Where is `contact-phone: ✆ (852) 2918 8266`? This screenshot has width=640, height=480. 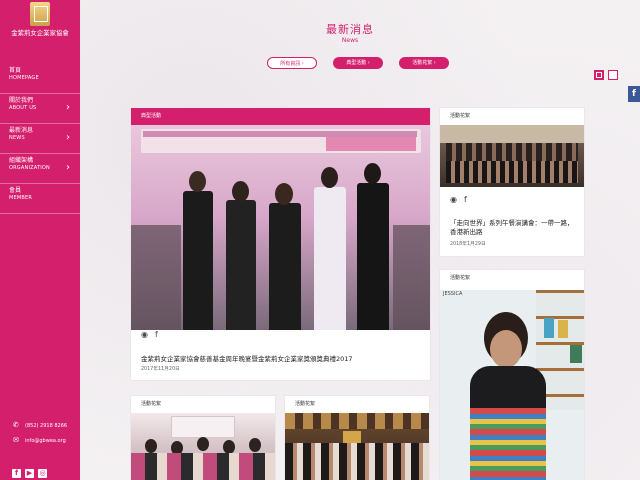
contact-phone: ✆ (852) 2918 8266 is located at coordinates (40, 425).